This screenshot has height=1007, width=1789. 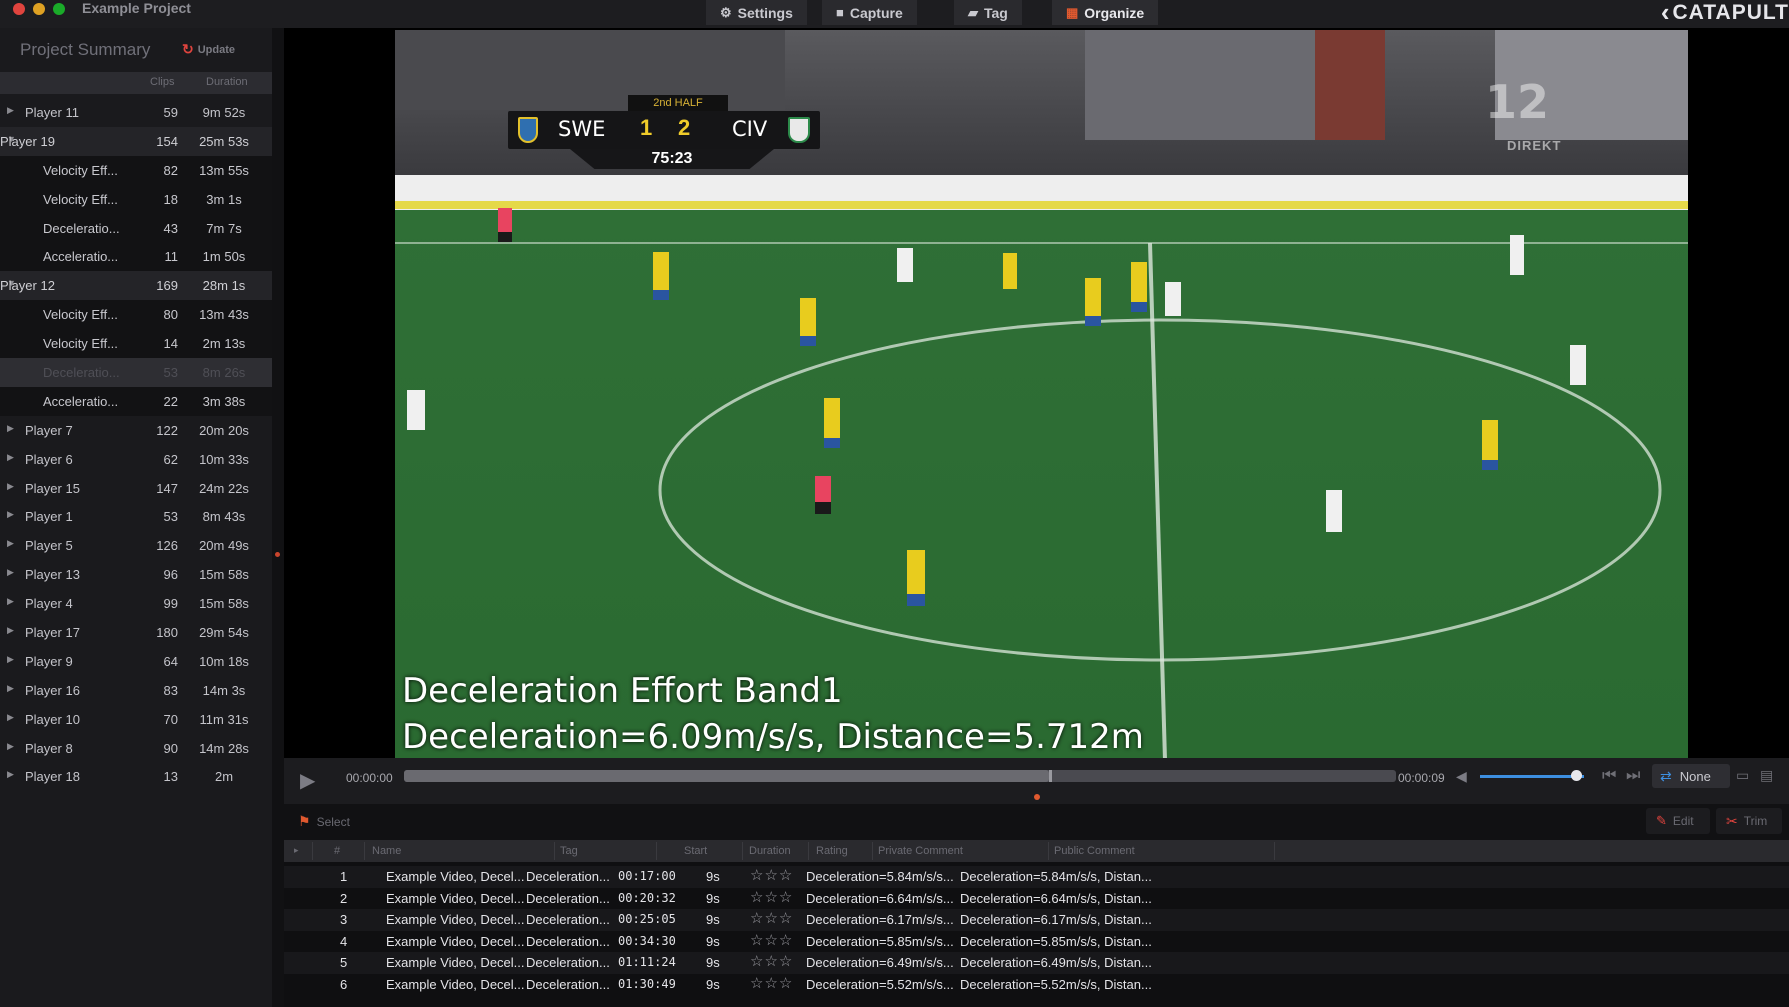 I want to click on previous-clip-icon: ⏮, so click(x=1609, y=776).